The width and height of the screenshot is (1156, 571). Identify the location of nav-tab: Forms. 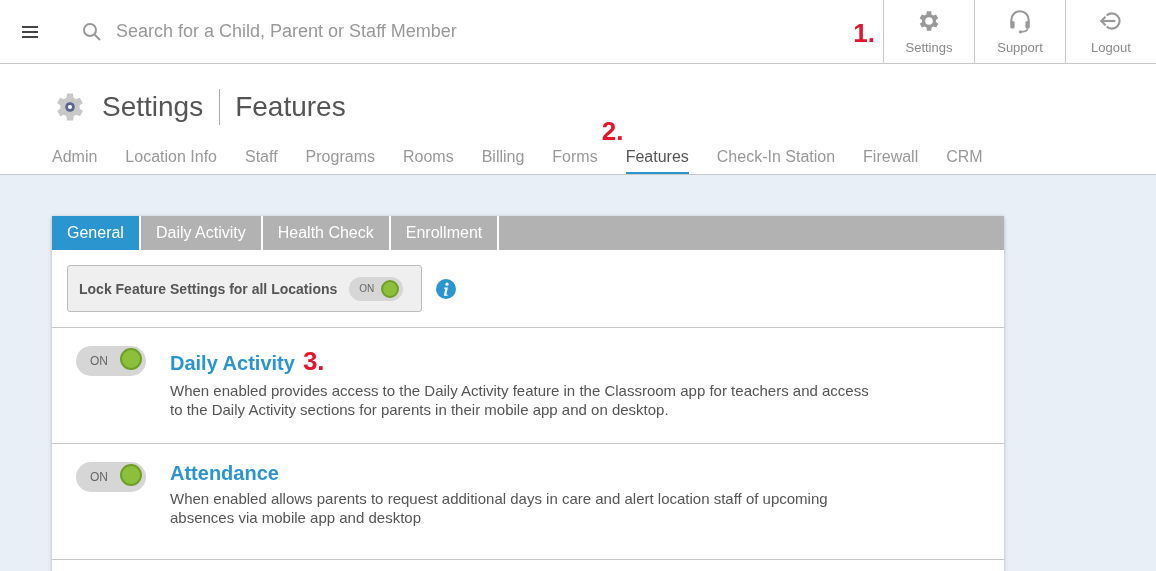
(575, 161).